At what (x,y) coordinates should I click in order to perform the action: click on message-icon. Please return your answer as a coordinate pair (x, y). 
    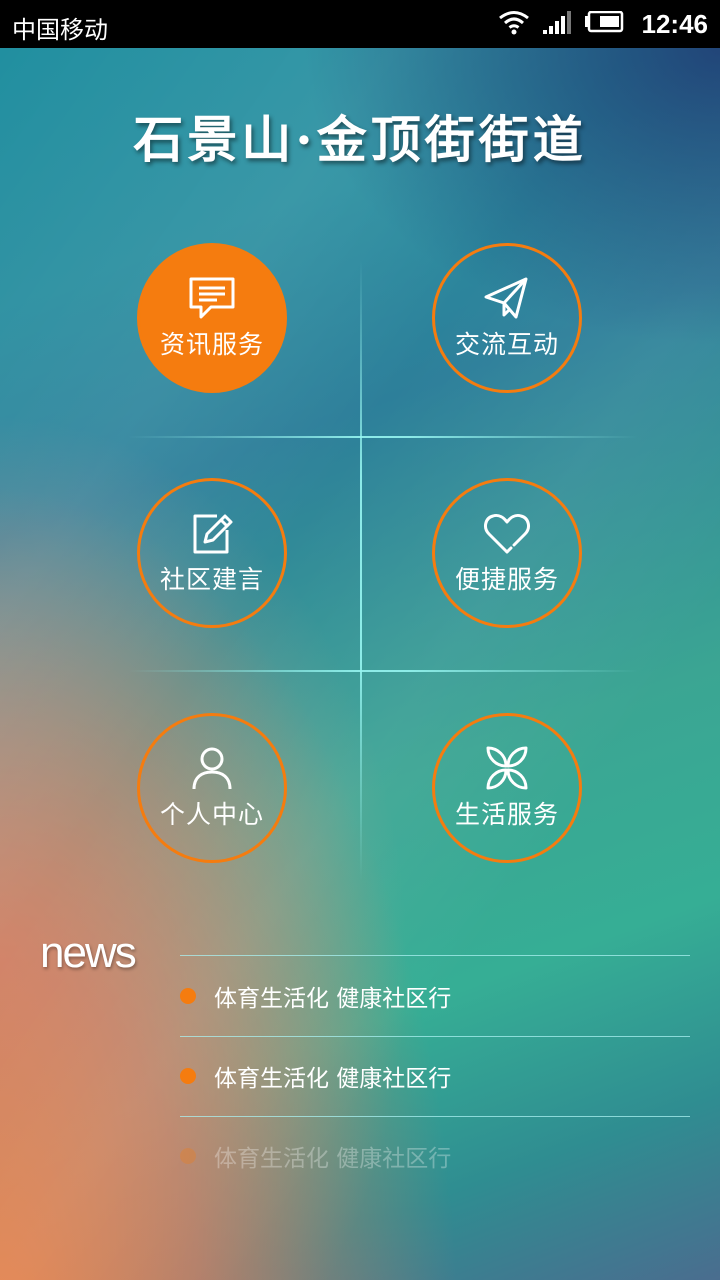
    Looking at the image, I should click on (212, 298).